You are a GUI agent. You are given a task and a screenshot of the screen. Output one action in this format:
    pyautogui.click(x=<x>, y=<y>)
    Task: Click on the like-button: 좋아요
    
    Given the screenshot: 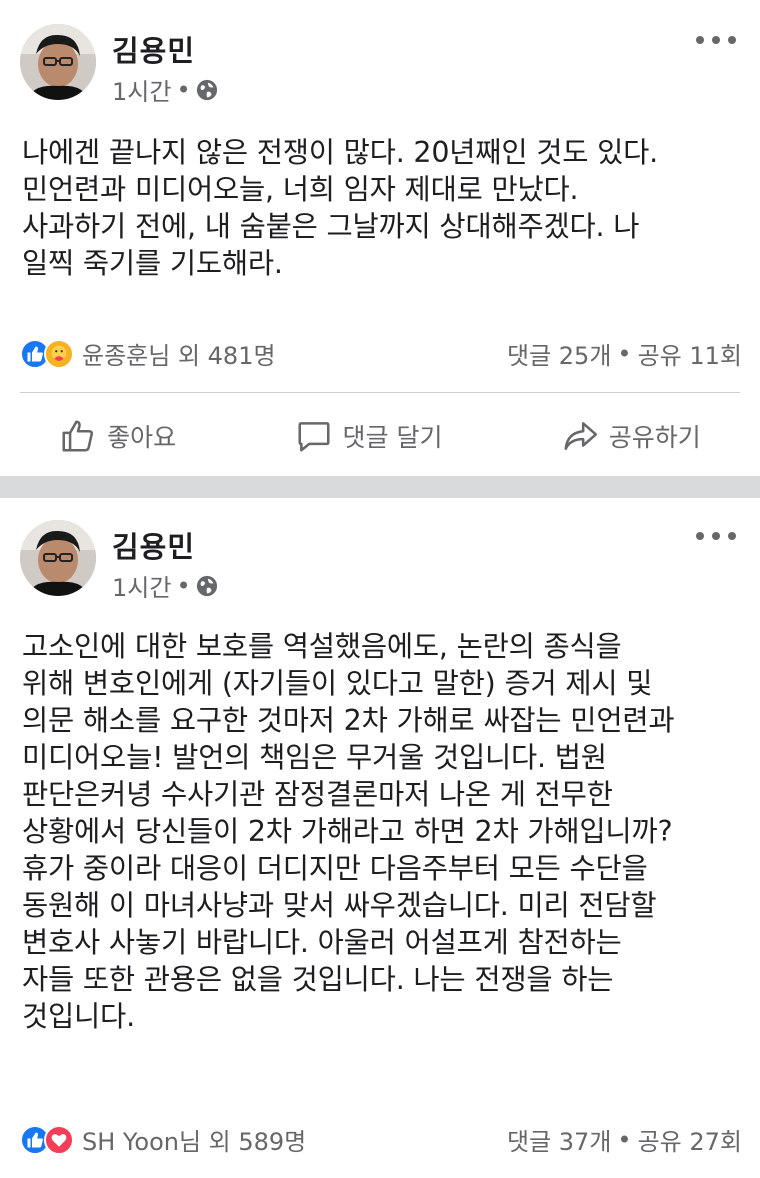 What is the action you would take?
    pyautogui.click(x=117, y=436)
    